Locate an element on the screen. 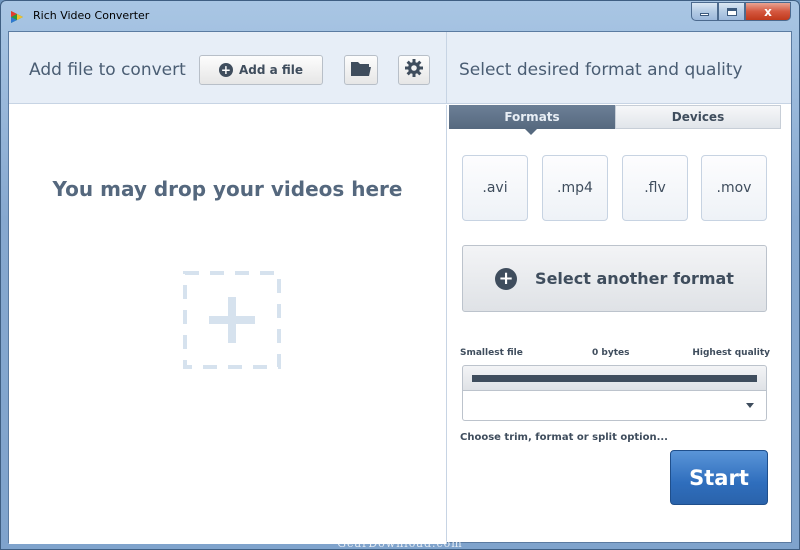 The height and width of the screenshot is (550, 800). format-mp4-button: .mp4 is located at coordinates (575, 188).